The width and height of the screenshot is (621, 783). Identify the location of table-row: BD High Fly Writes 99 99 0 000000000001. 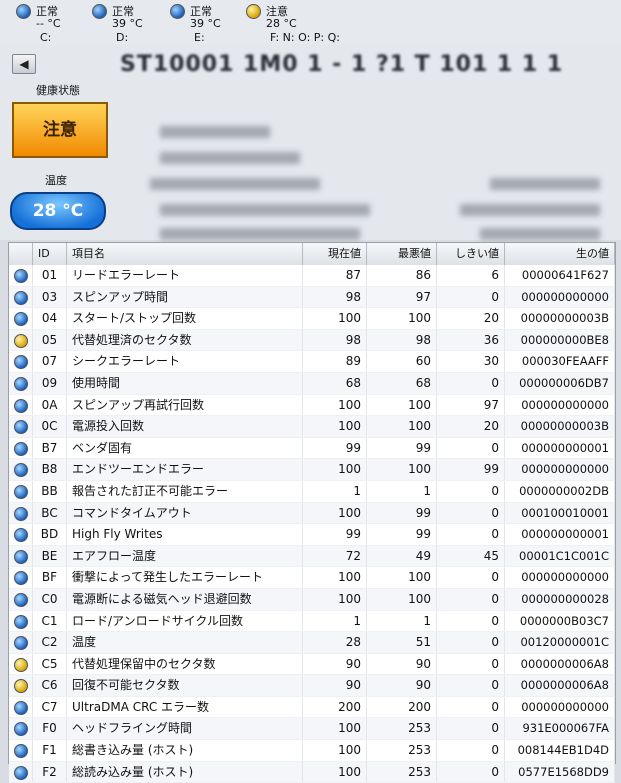
(312, 535).